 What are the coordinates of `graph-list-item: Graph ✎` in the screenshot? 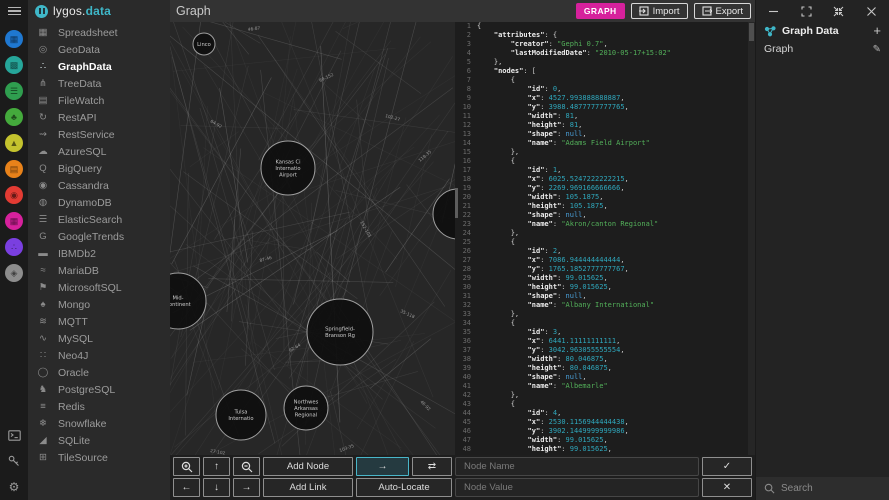 It's located at (822, 49).